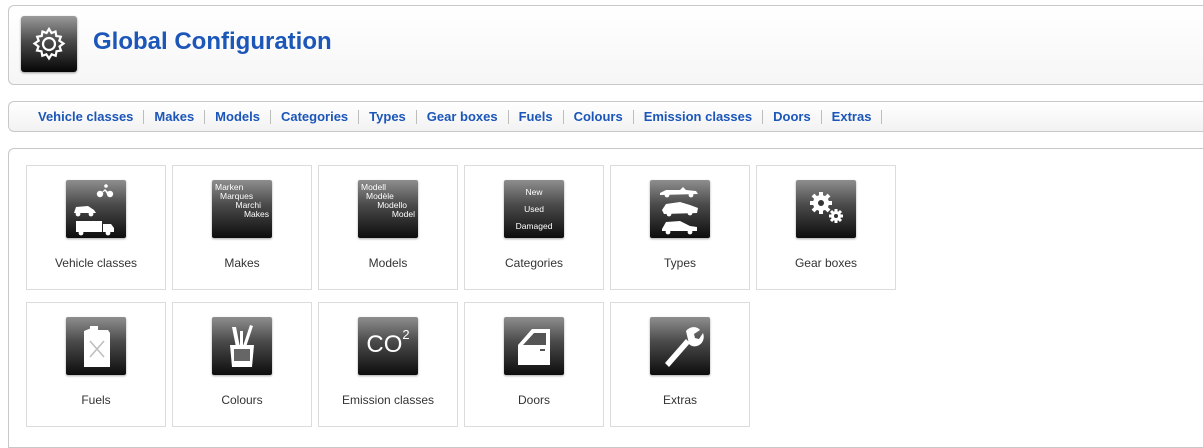 The height and width of the screenshot is (448, 1203). Describe the element at coordinates (406, 334) in the screenshot. I see `co2-icon-subscript: 2` at that location.